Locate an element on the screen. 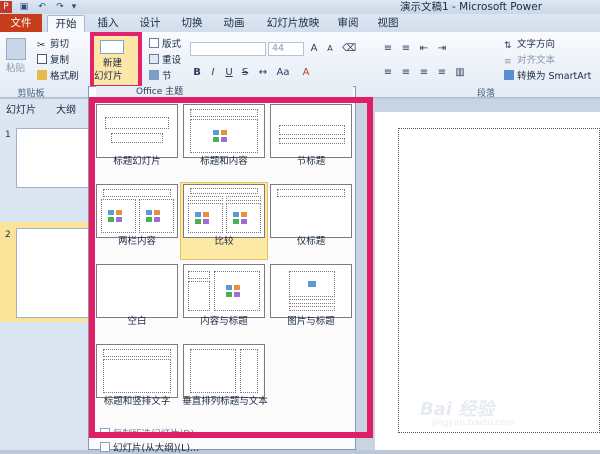 The height and width of the screenshot is (454, 600). align-text-button: ≡ 对齐文本 is located at coordinates (529, 60).